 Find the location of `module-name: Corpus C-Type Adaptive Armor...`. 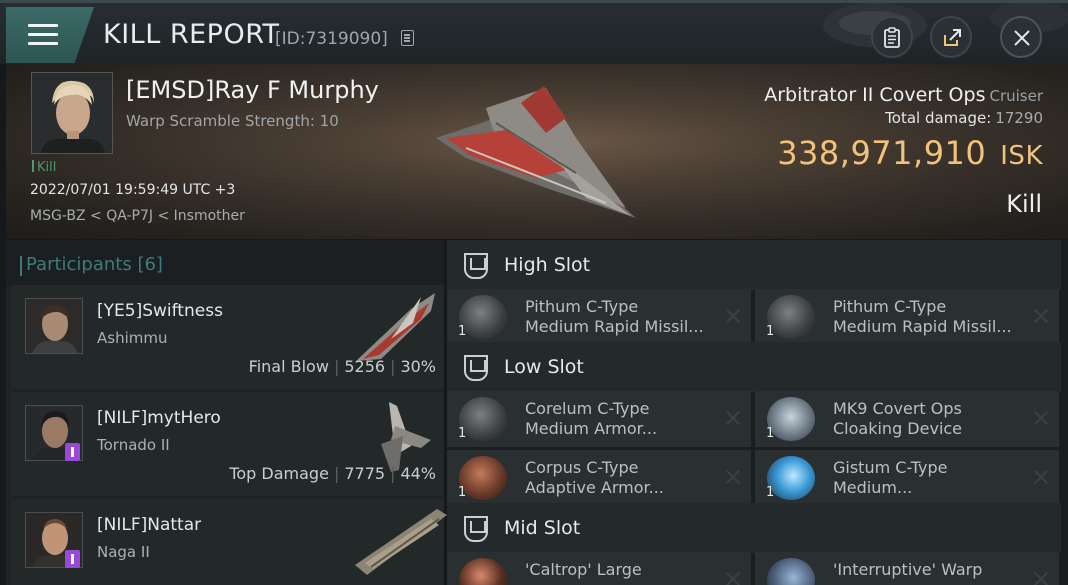

module-name: Corpus C-Type Adaptive Armor... is located at coordinates (594, 478).